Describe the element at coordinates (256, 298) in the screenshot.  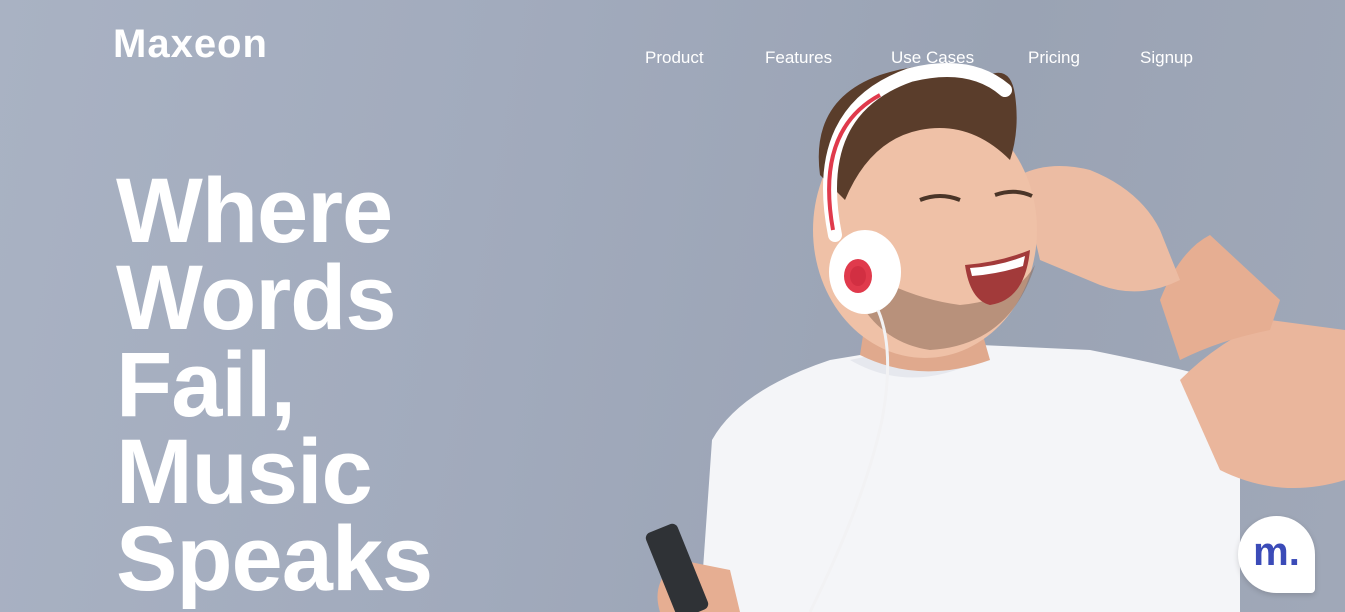
I see `headline-line: Words` at that location.